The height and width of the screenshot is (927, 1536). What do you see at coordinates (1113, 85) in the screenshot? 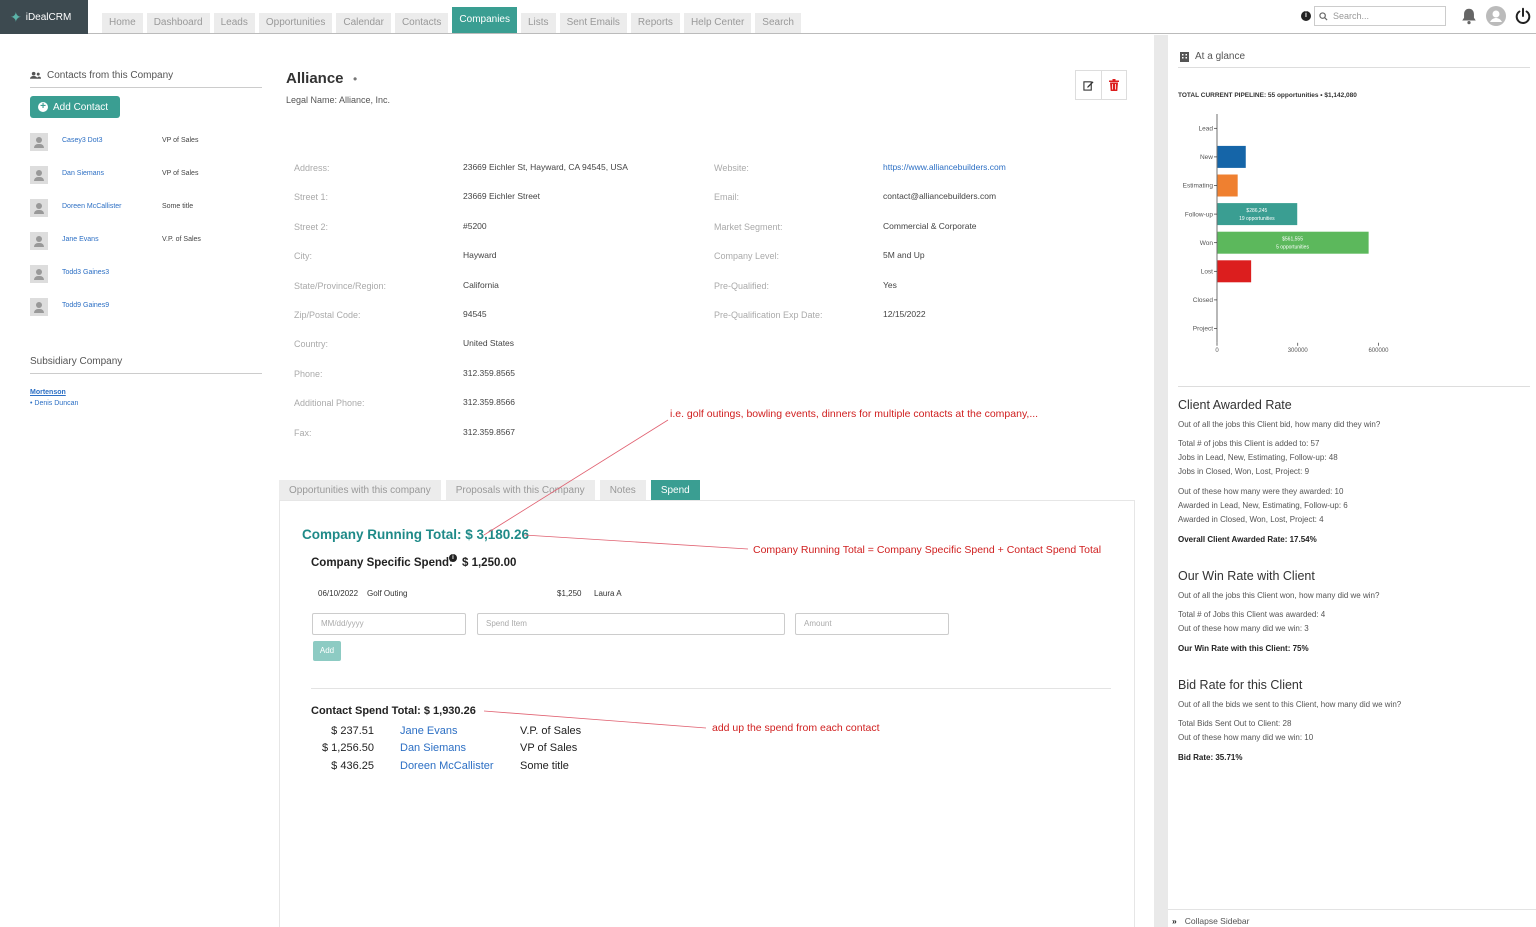
I see `delete-button` at bounding box center [1113, 85].